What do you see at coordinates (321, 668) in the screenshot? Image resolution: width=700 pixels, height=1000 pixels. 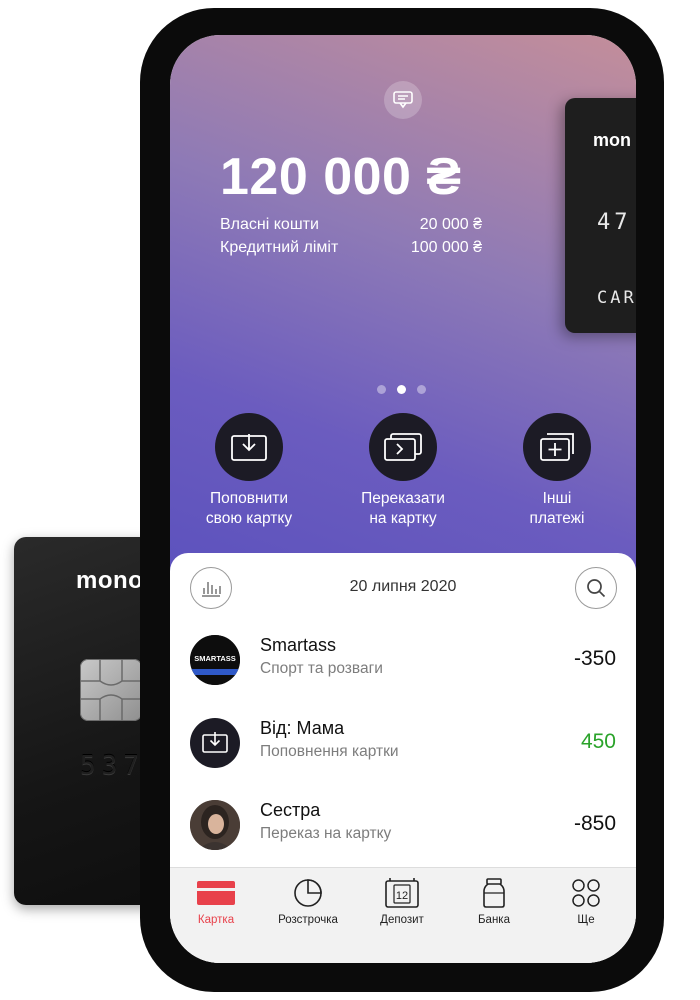 I see `transaction-category: Спорт та розваги` at bounding box center [321, 668].